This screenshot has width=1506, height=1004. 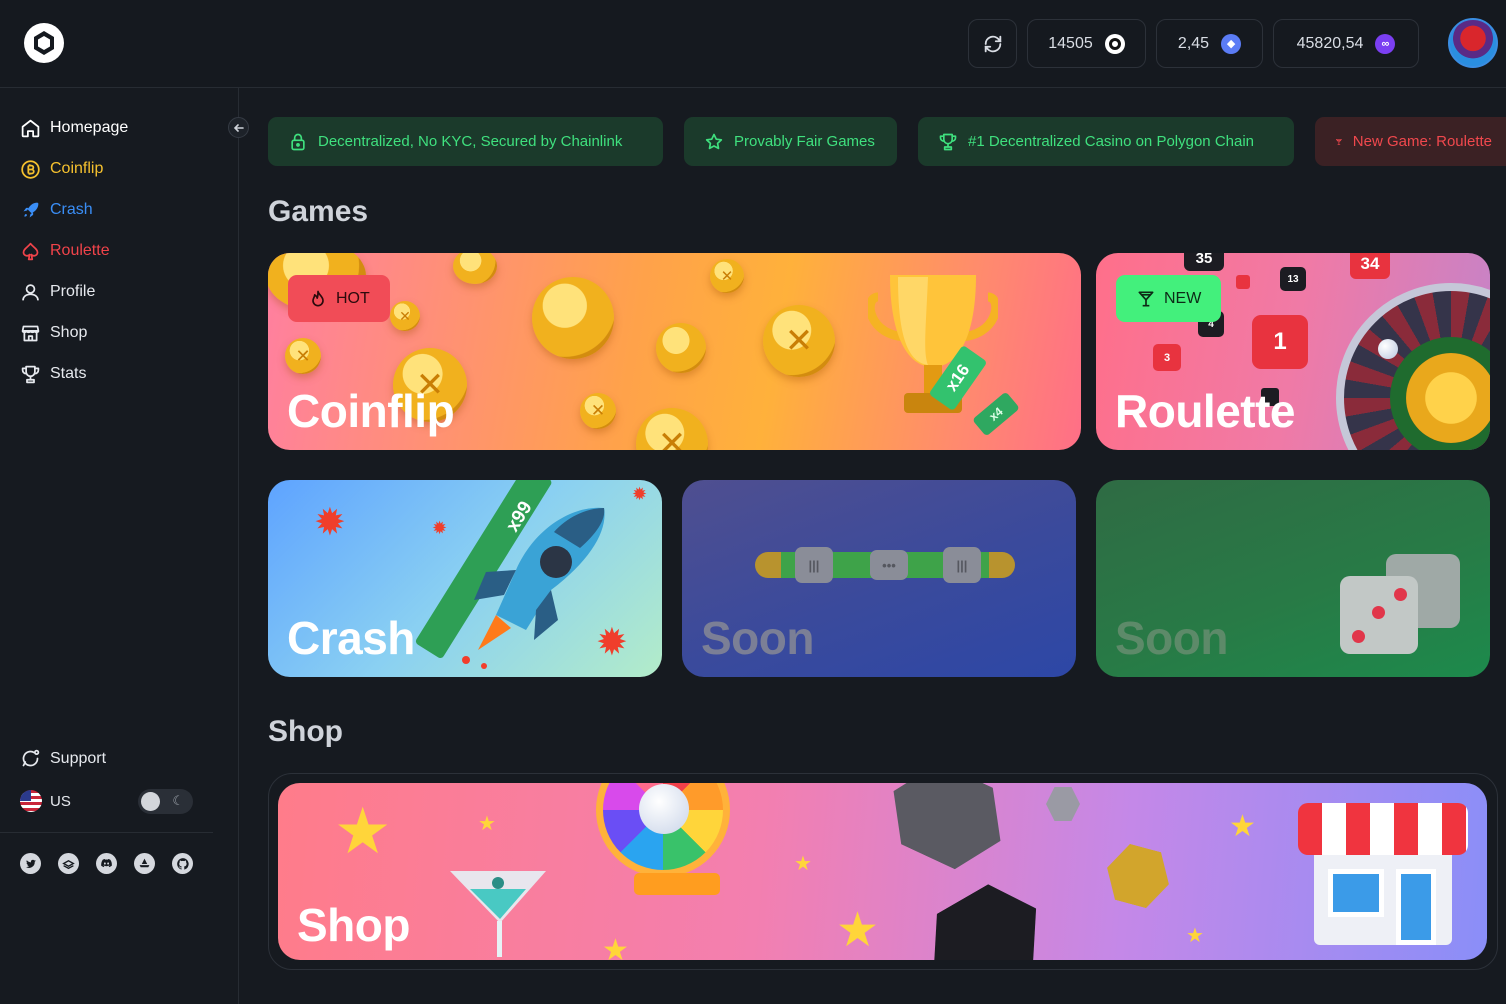 I want to click on collapse-sidebar-button, so click(x=238, y=127).